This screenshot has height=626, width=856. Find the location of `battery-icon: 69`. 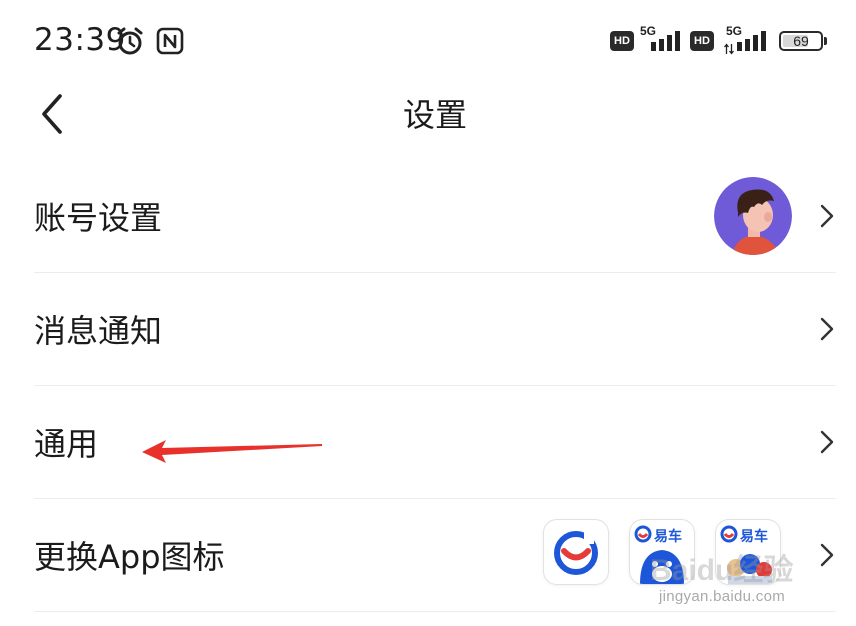

battery-icon: 69 is located at coordinates (801, 41).